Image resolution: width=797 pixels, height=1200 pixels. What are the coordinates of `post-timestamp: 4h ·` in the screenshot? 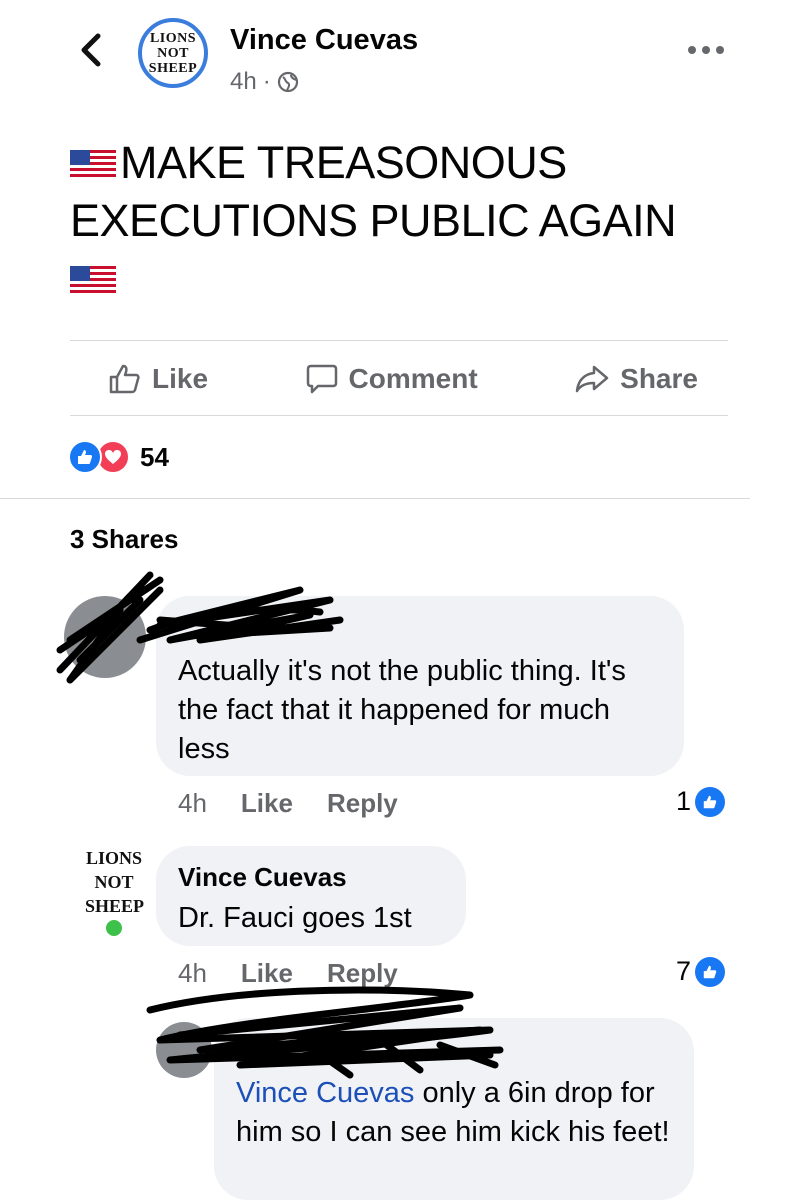 It's located at (264, 82).